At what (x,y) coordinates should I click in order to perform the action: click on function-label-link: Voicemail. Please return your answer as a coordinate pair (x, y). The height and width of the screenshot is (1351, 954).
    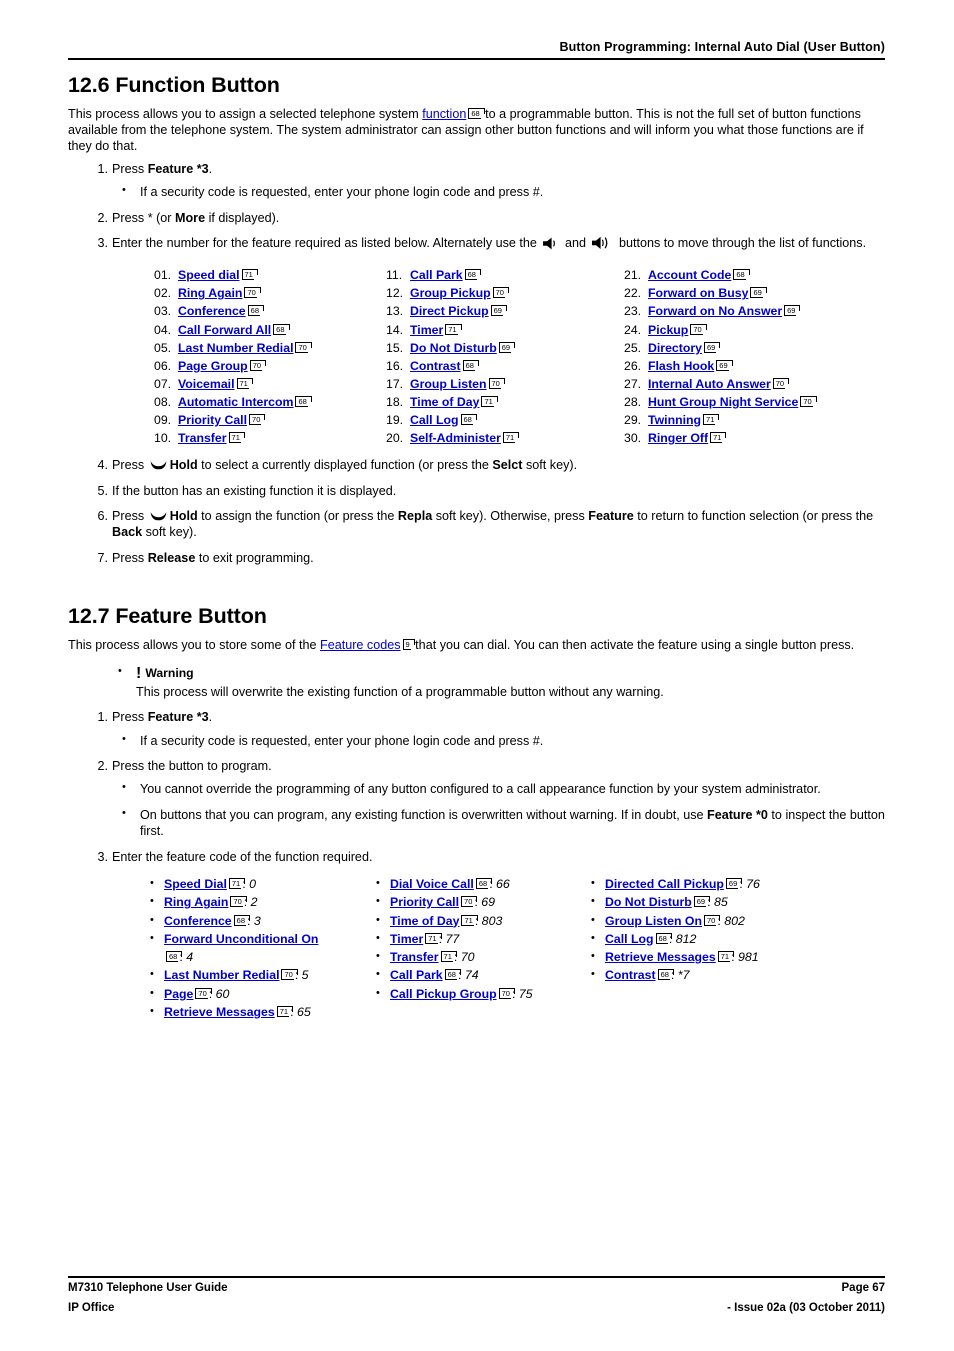
    Looking at the image, I should click on (206, 384).